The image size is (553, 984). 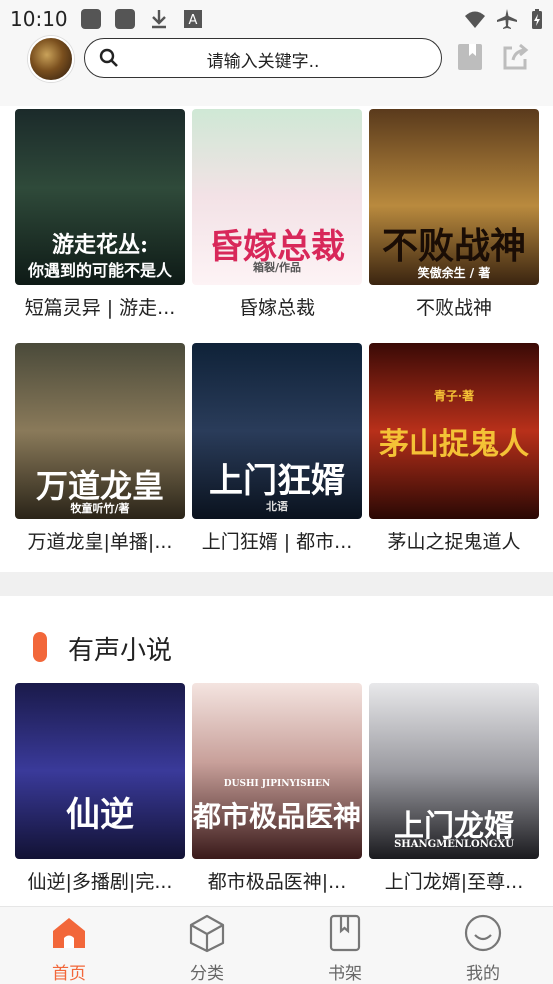 What do you see at coordinates (453, 308) in the screenshot?
I see `book-title: 不败战神` at bounding box center [453, 308].